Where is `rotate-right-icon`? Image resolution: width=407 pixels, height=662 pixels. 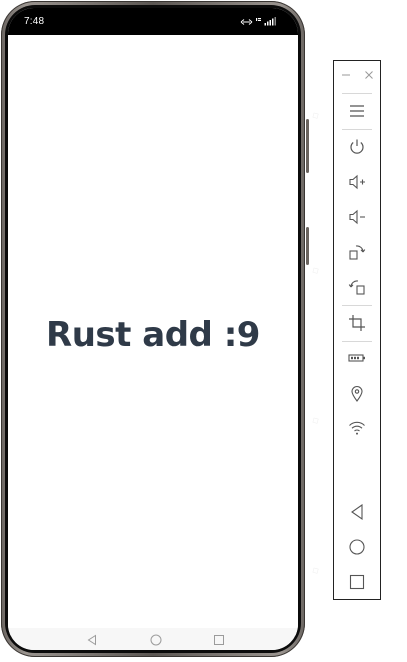
rotate-right-icon is located at coordinates (357, 252).